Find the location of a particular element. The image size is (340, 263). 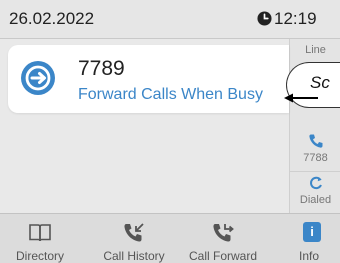

clock-icon is located at coordinates (264, 18).